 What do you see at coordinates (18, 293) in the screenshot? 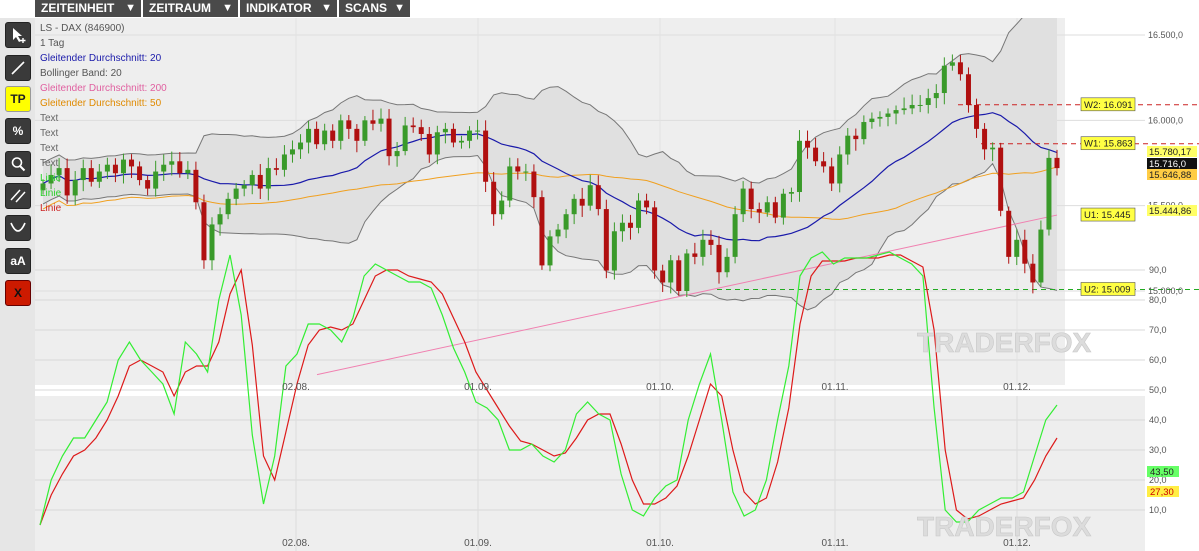
I see `delete-tool: X` at bounding box center [18, 293].